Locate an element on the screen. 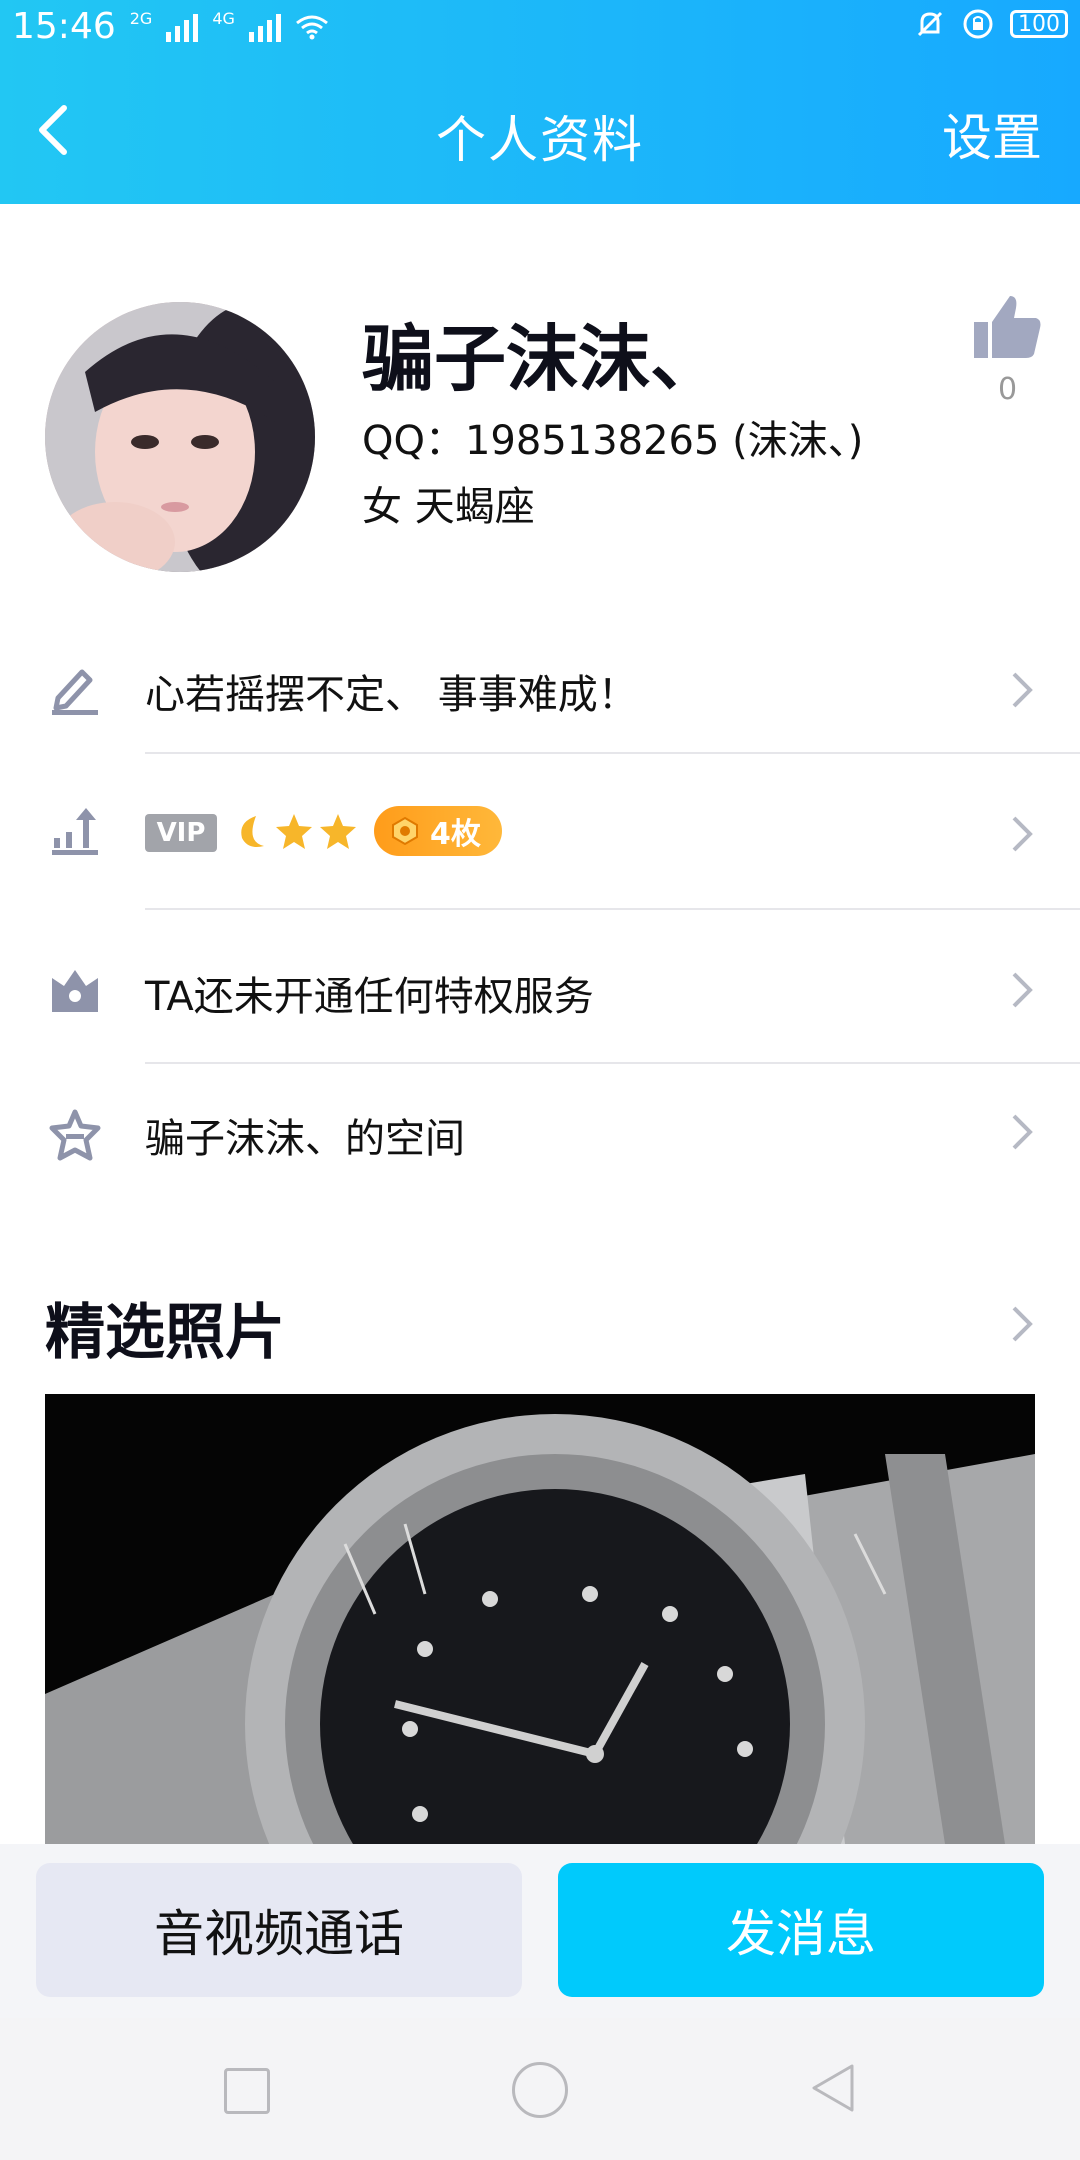 This screenshot has height=2160, width=1080. page-title: 个人资料 is located at coordinates (540, 140).